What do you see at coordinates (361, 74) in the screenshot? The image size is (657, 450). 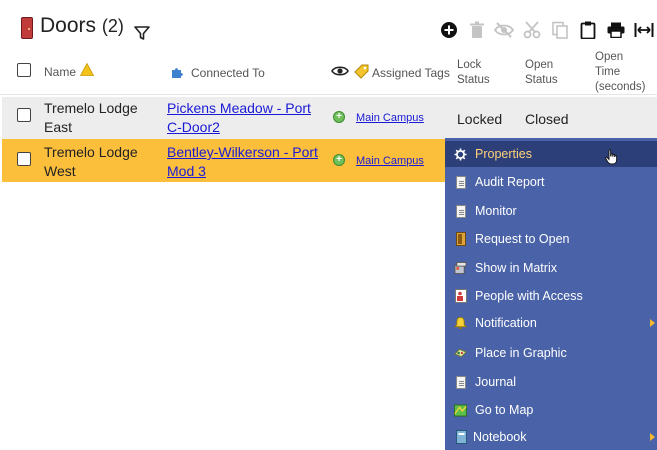 I see `tag-icon` at bounding box center [361, 74].